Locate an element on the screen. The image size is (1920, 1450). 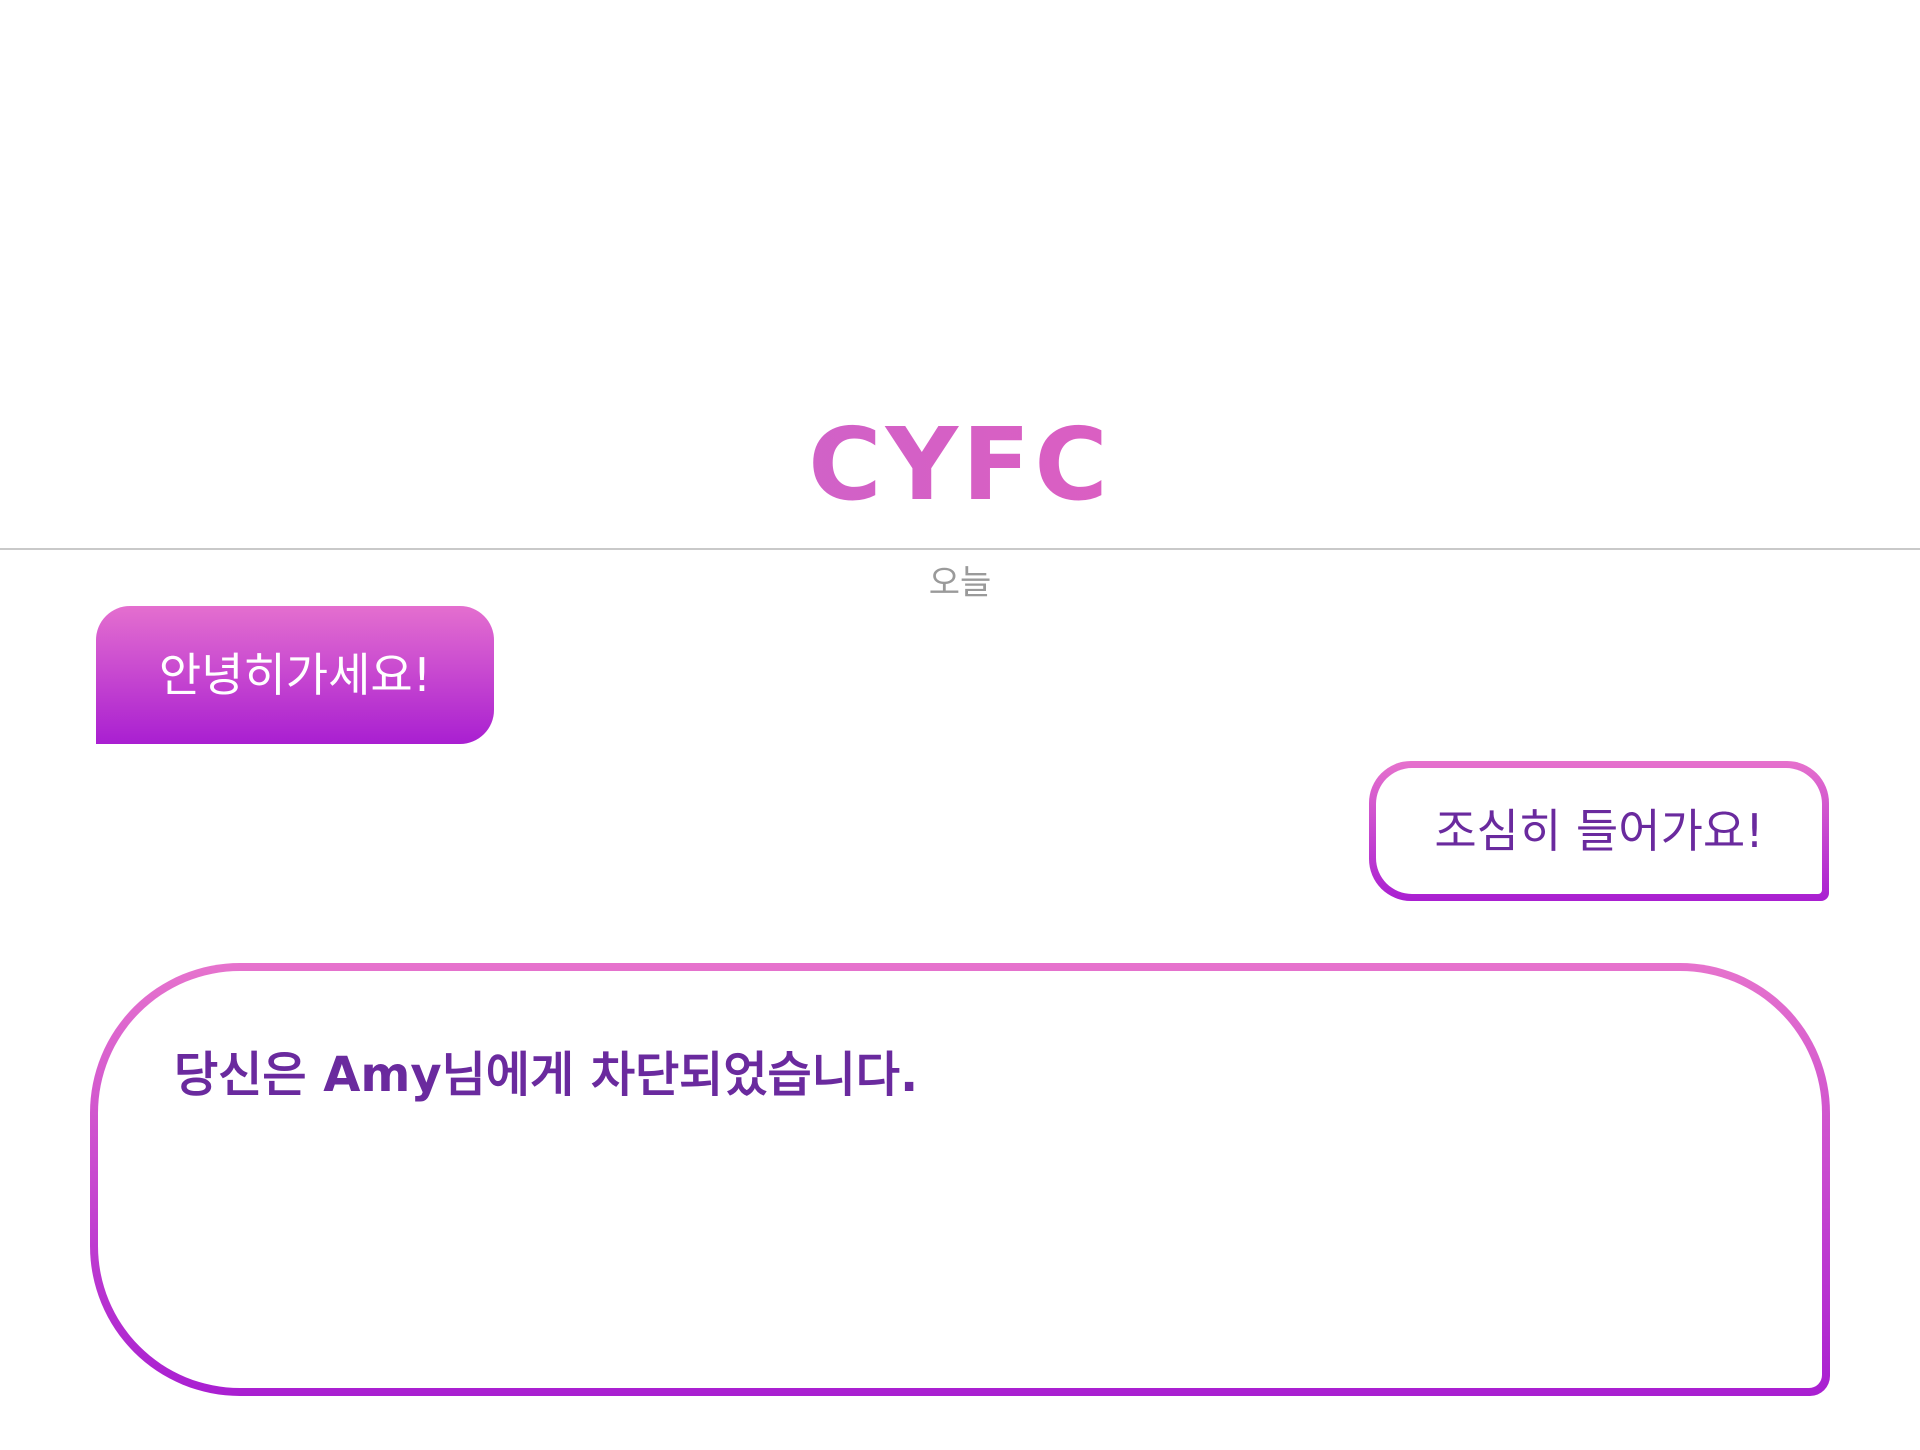
blocked-notice-text: 당신은 Amy님에게 차단되었습니다. is located at coordinates (546, 1075).